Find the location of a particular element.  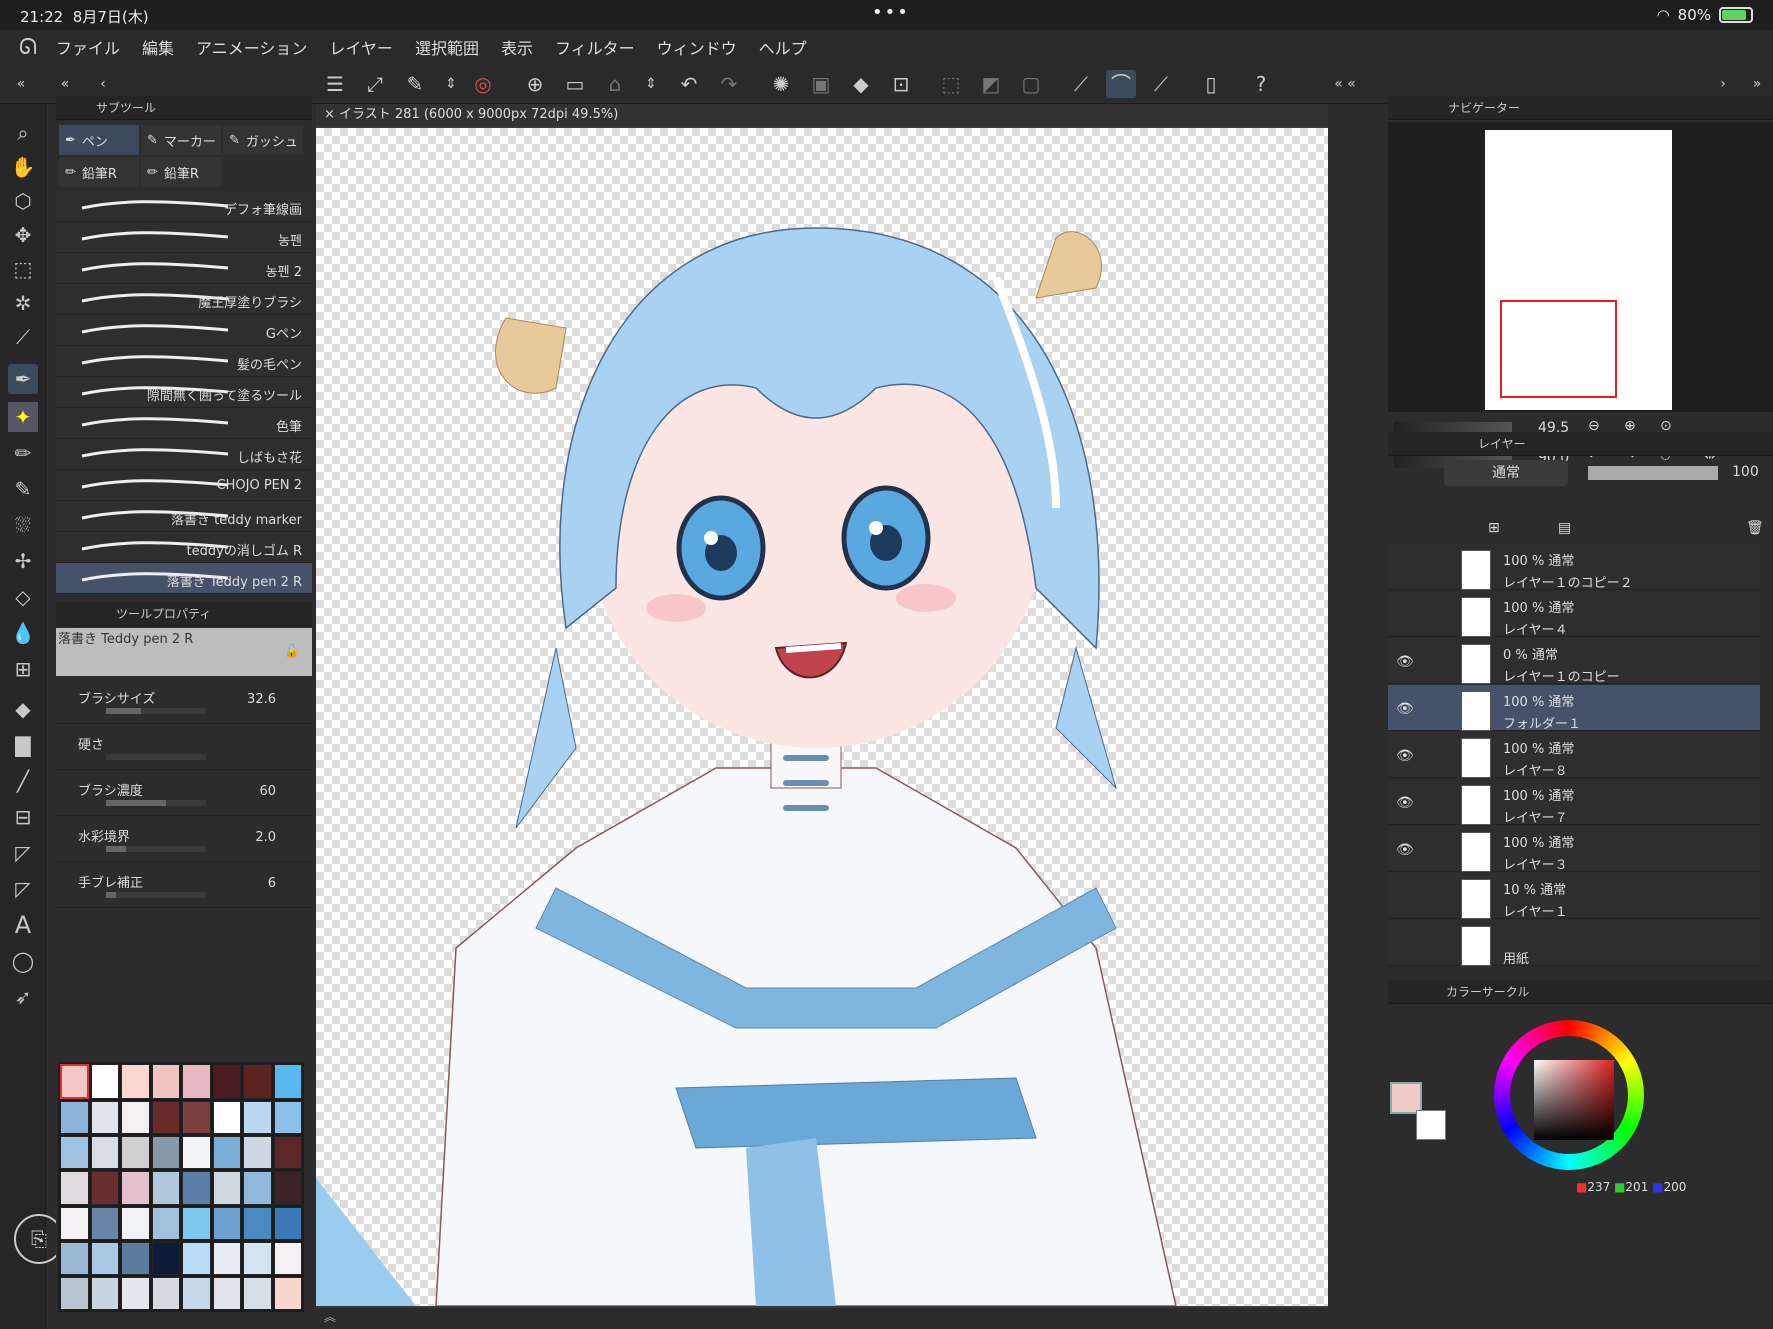

property-row: 手ブレ補正 6 is located at coordinates (184, 885).